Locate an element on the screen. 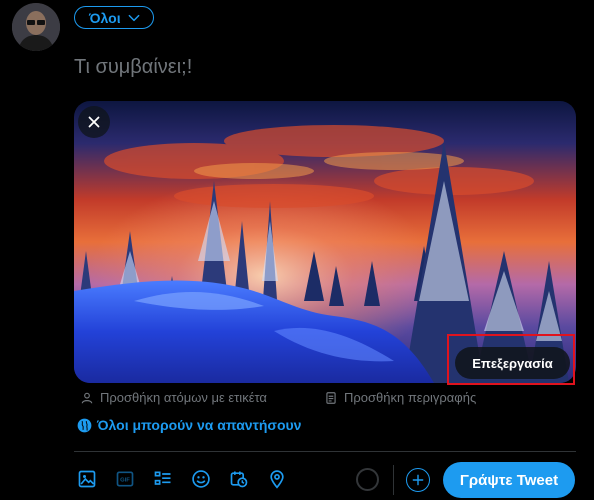 This screenshot has height=500, width=594. remove-media-button is located at coordinates (94, 122).